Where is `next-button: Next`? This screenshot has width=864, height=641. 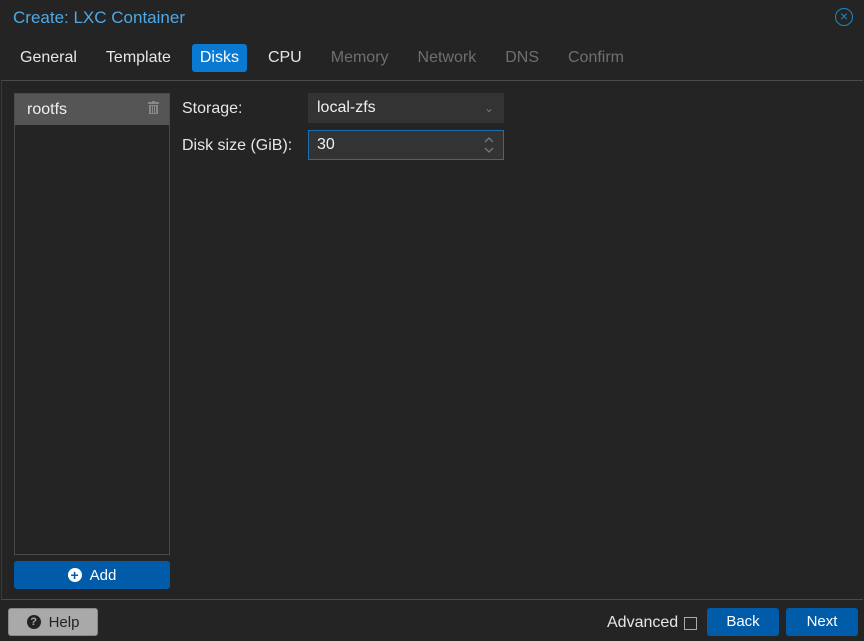 next-button: Next is located at coordinates (822, 622).